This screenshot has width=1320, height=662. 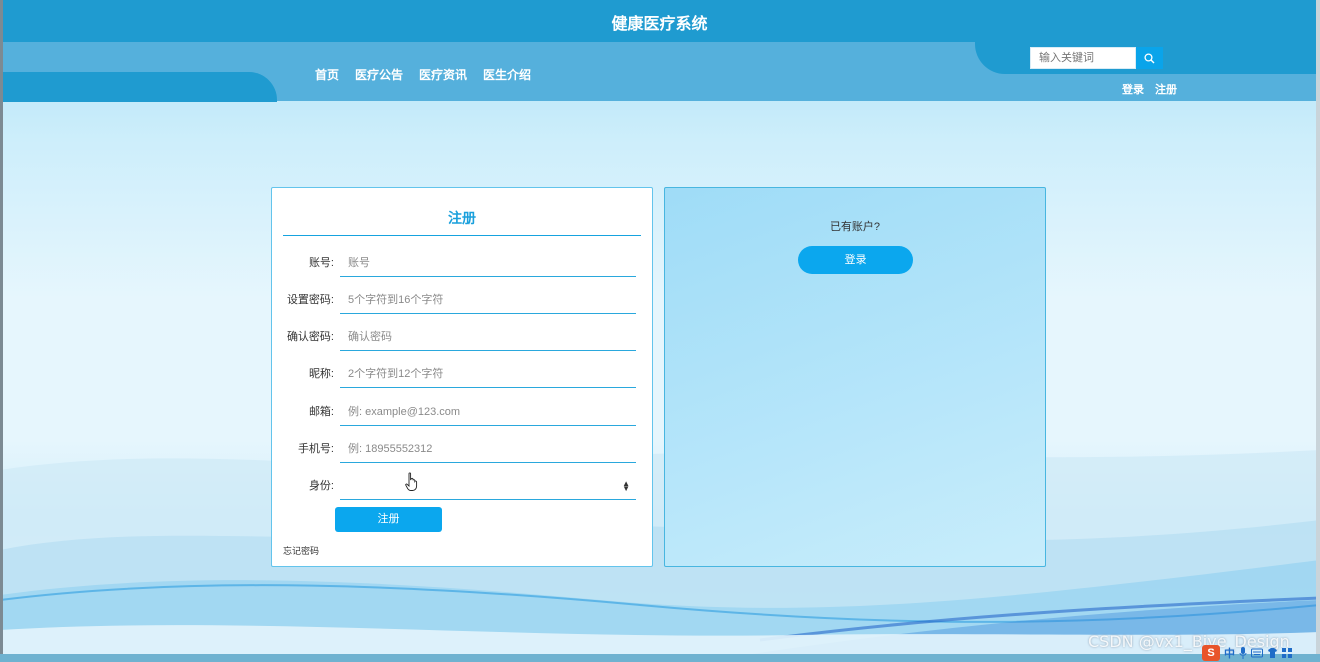 I want to click on top-header-bar: 健康医疗系统, so click(x=659, y=21).